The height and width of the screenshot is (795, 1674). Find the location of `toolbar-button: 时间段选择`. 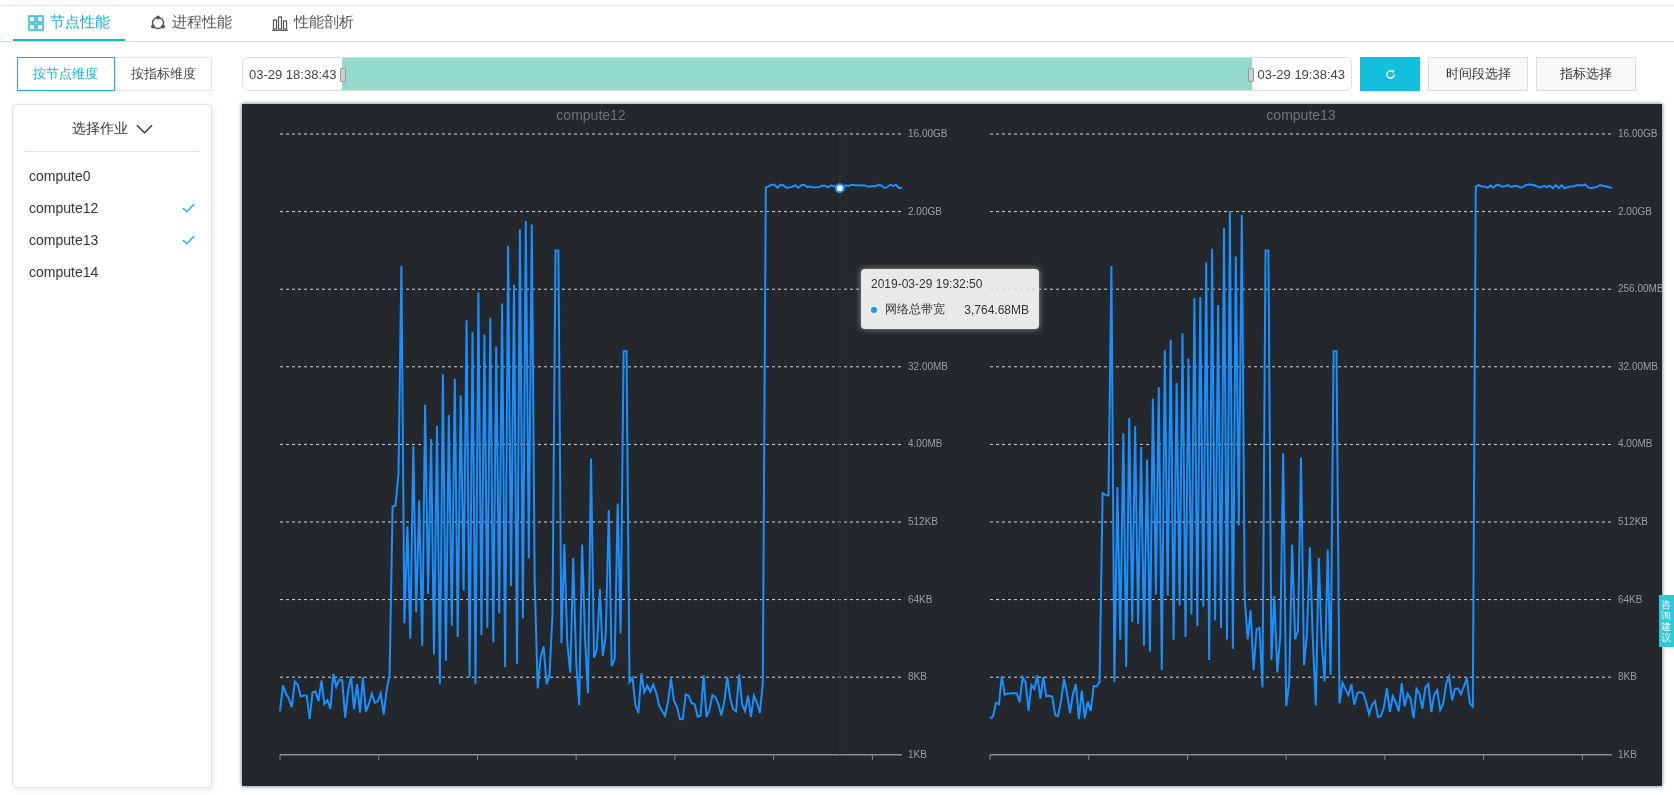

toolbar-button: 时间段选择 is located at coordinates (1478, 74).